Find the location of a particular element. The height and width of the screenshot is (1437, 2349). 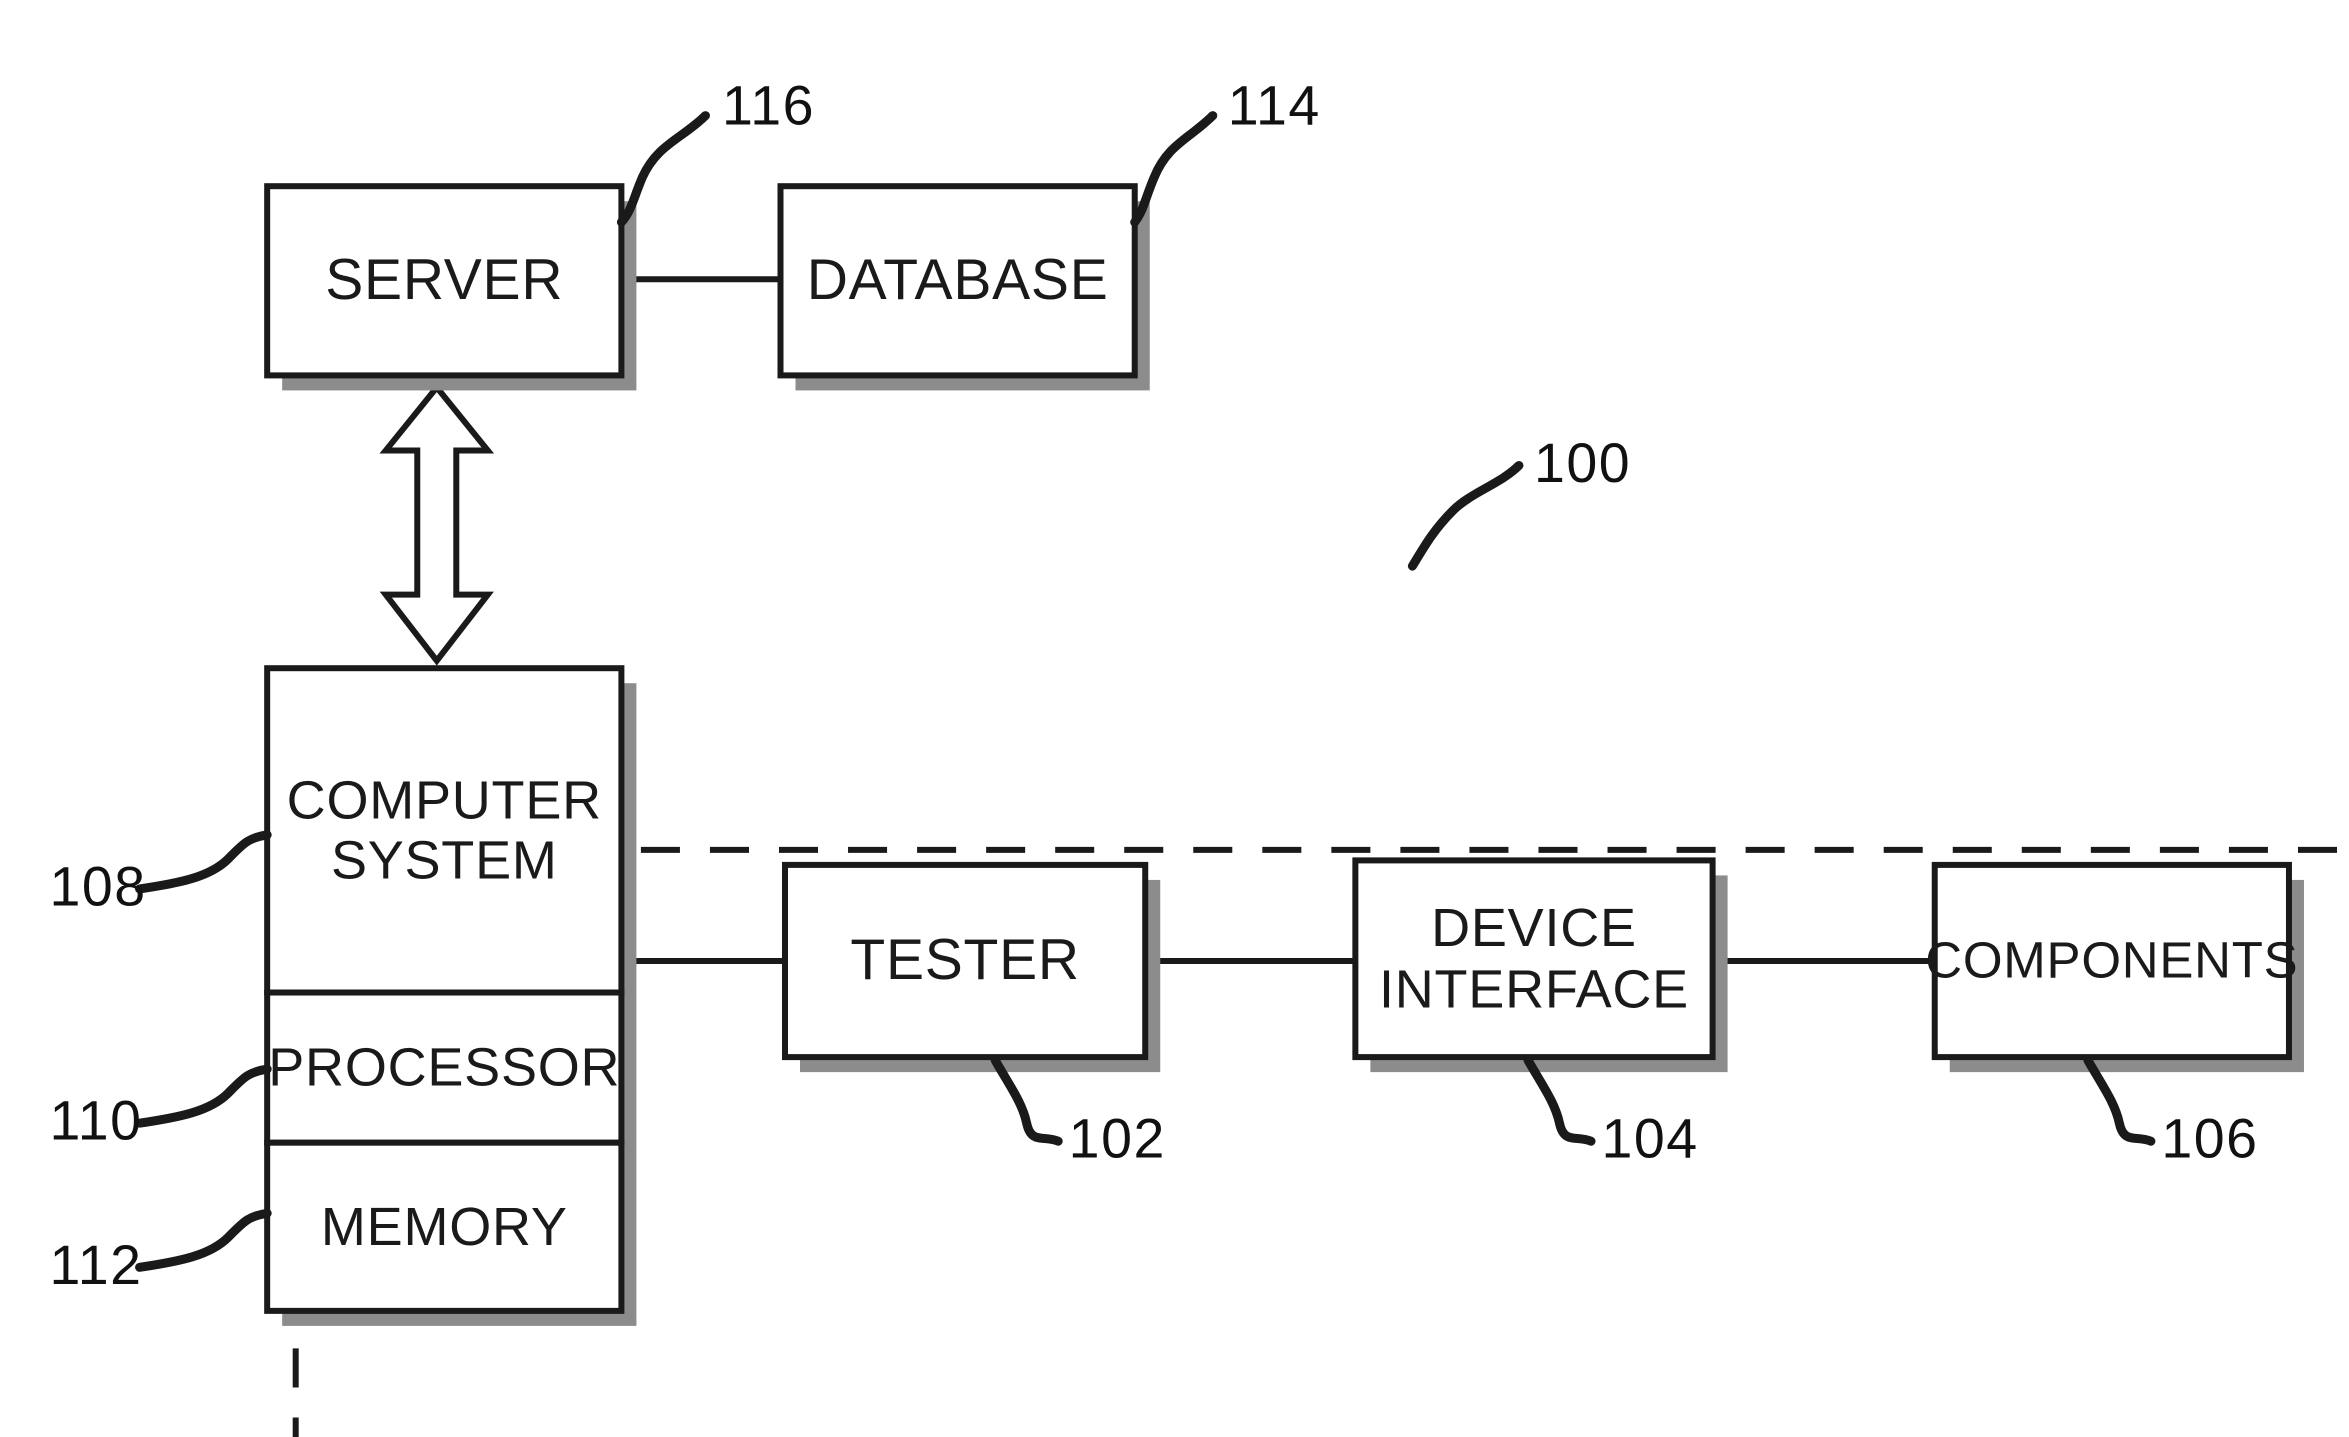

reference-numeral-114: 114 is located at coordinates (1274, 106).